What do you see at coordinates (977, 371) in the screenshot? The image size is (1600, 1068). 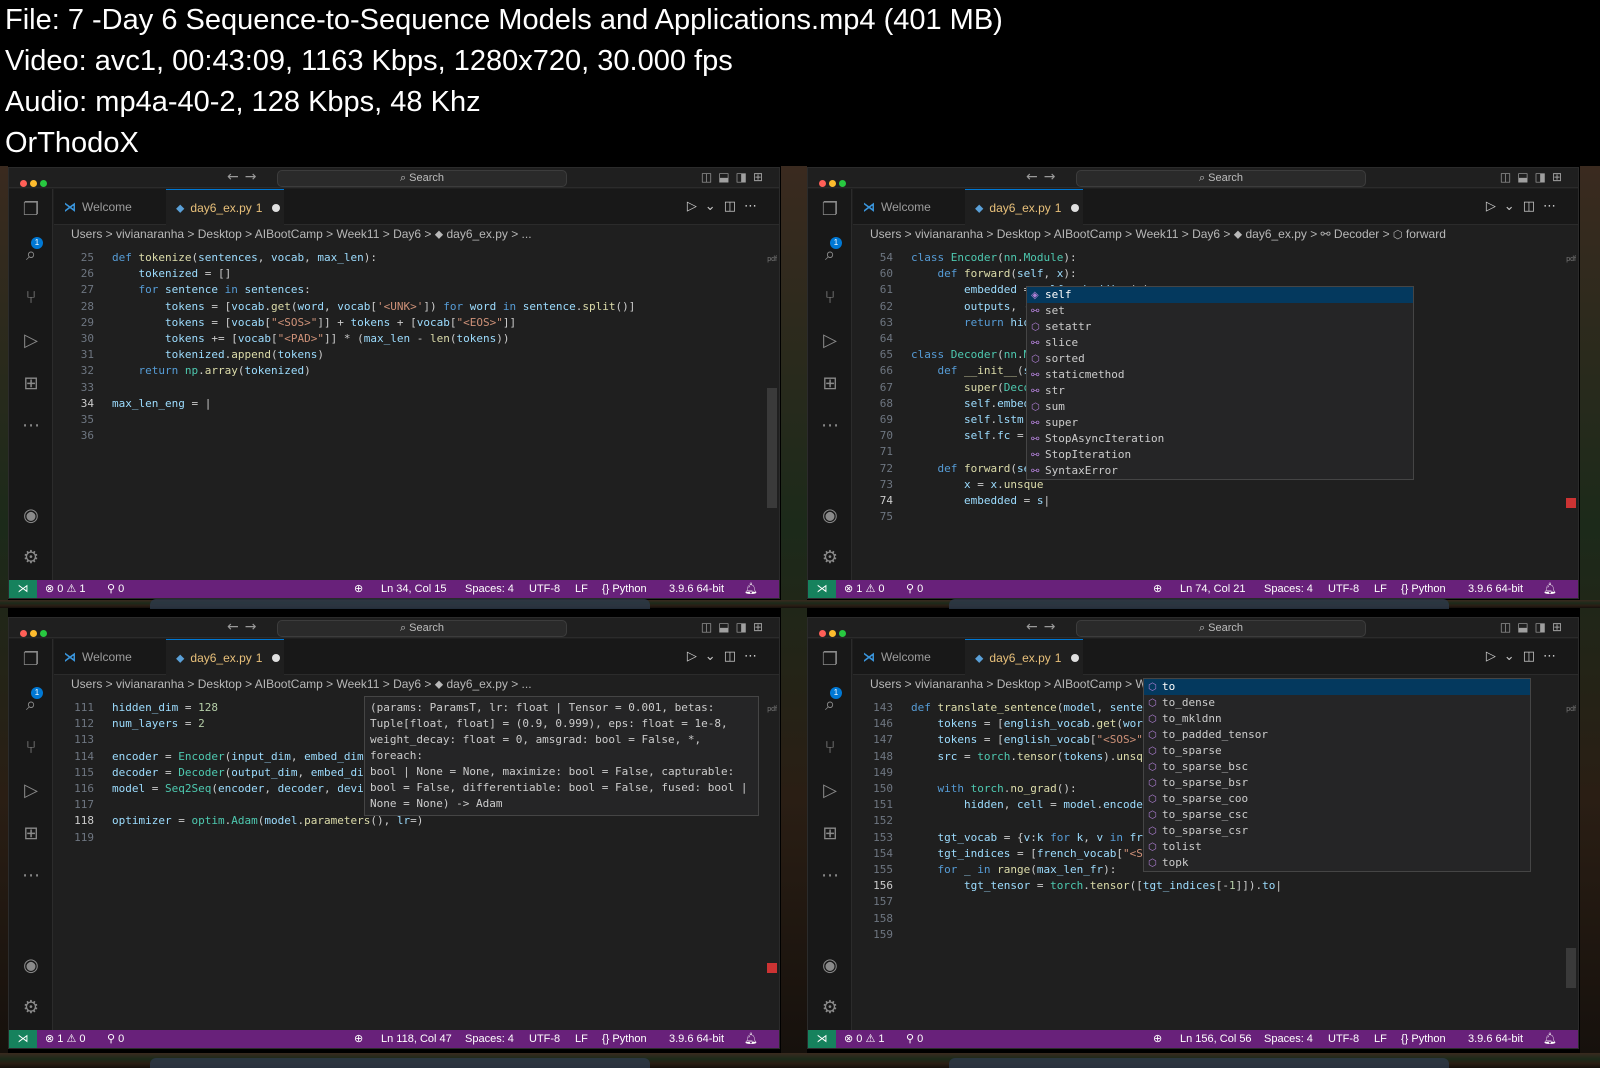 I see `code-line: def __init__(sel` at bounding box center [977, 371].